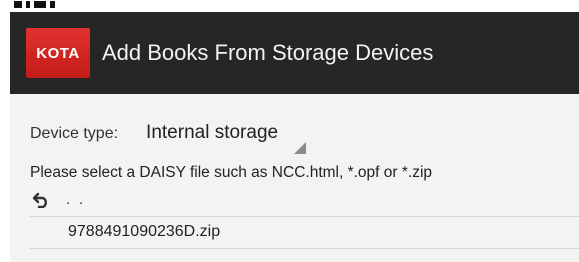  What do you see at coordinates (58, 53) in the screenshot?
I see `app-logo: KOTA` at bounding box center [58, 53].